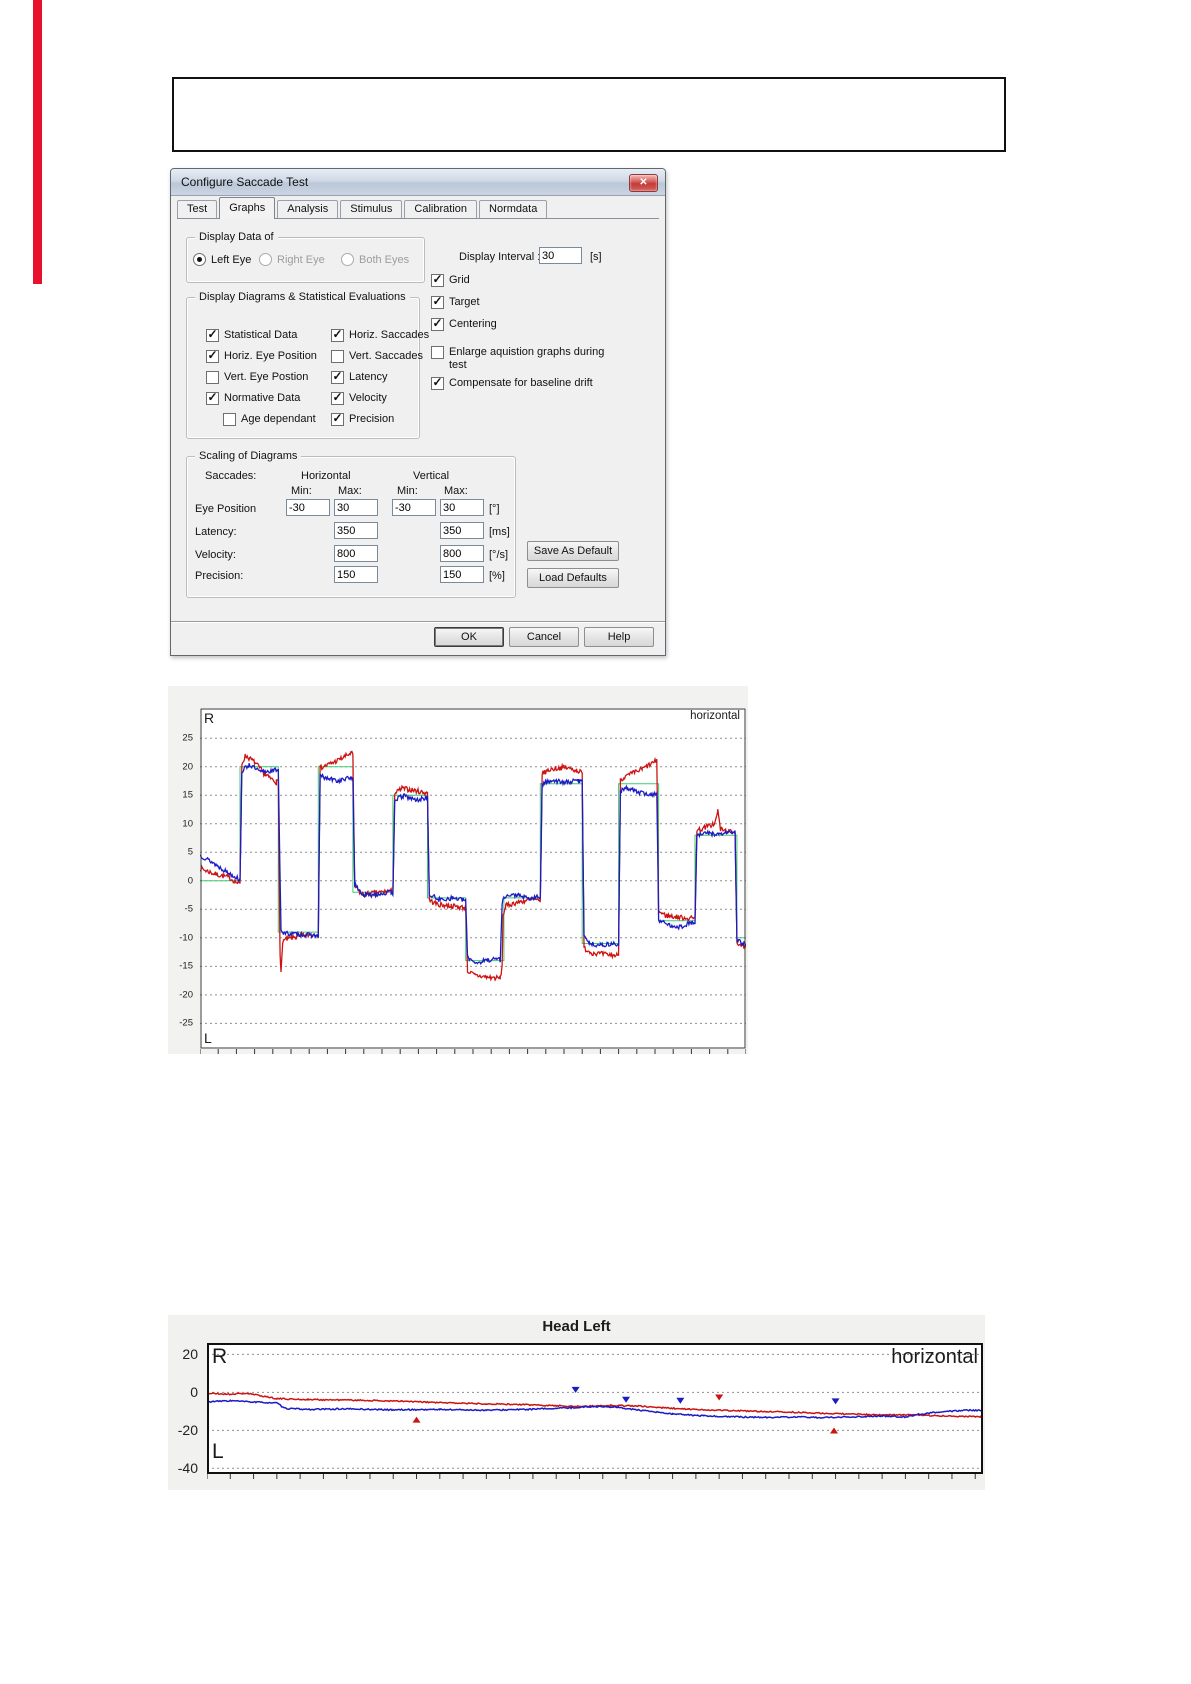  What do you see at coordinates (531, 382) in the screenshot?
I see `baseline-drift-checkbox: ✓ Compensate for baseline drift` at bounding box center [531, 382].